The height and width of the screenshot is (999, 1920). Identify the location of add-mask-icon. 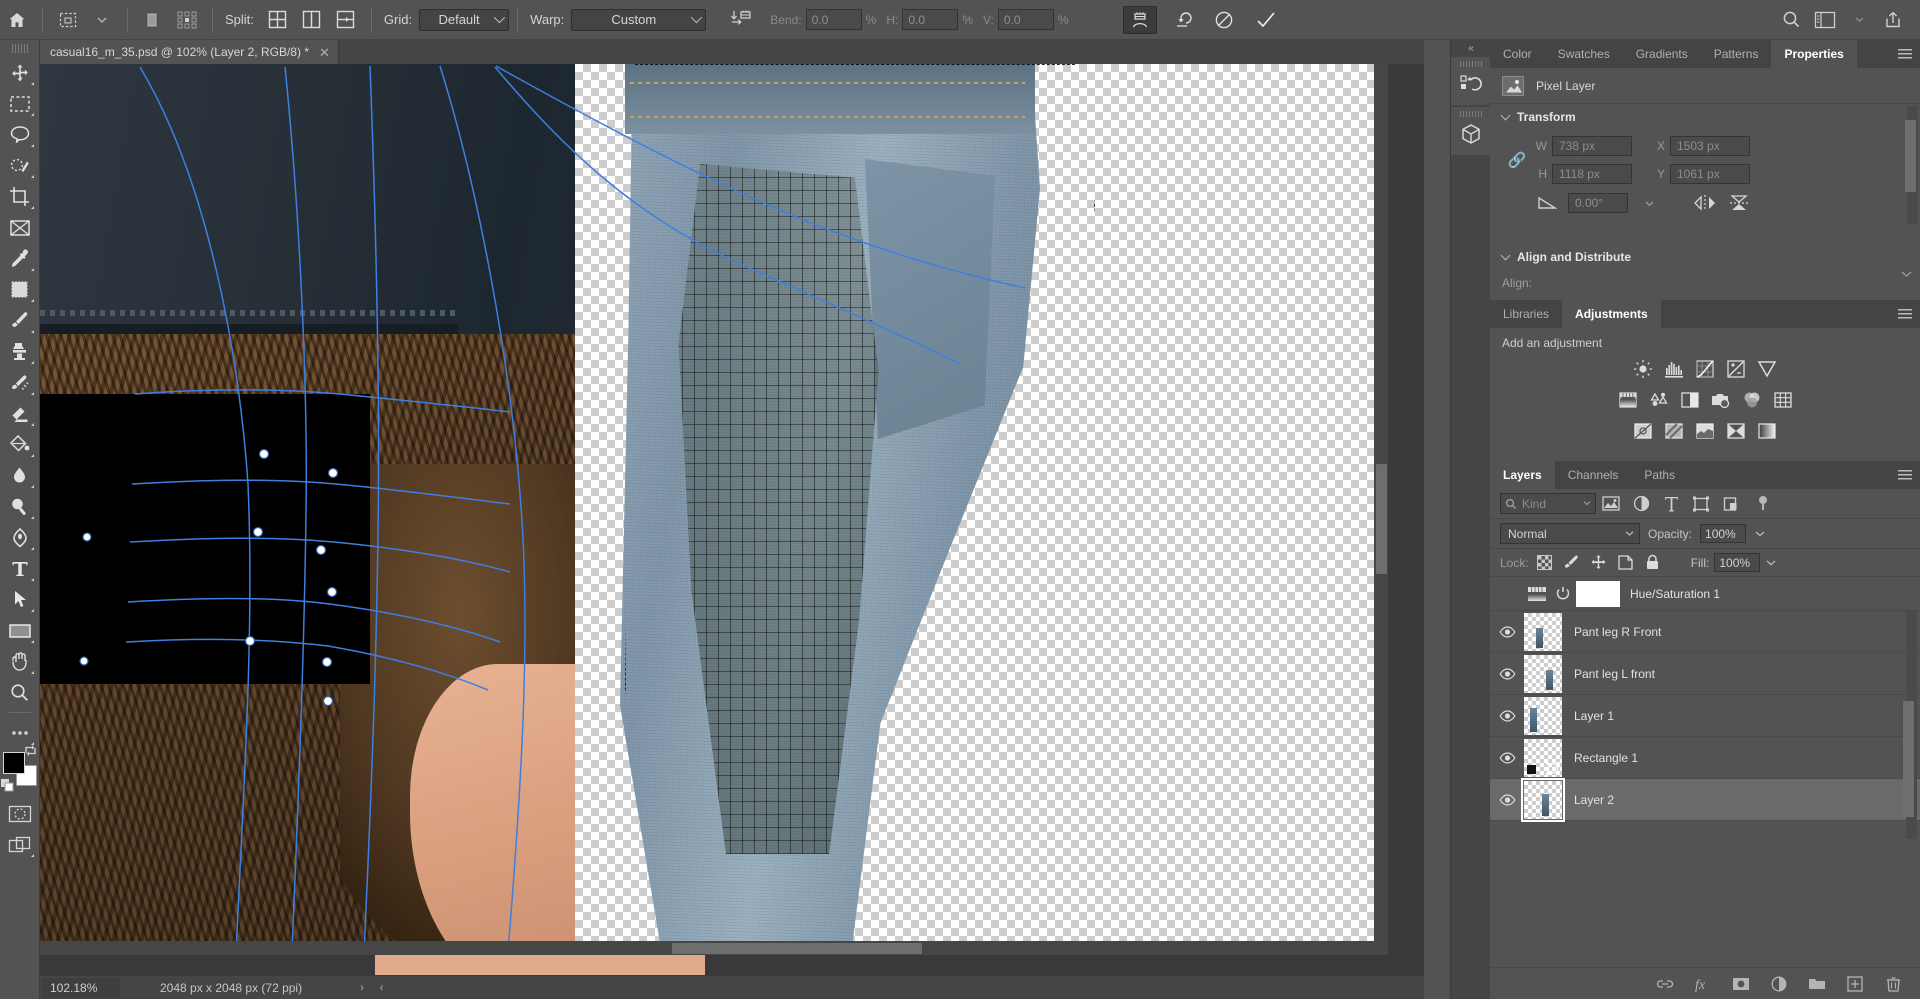
(1741, 984).